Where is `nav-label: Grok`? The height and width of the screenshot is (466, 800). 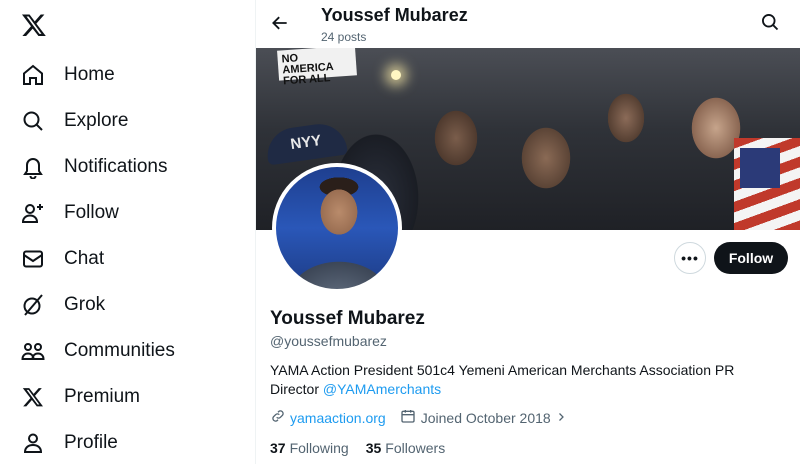 nav-label: Grok is located at coordinates (85, 304).